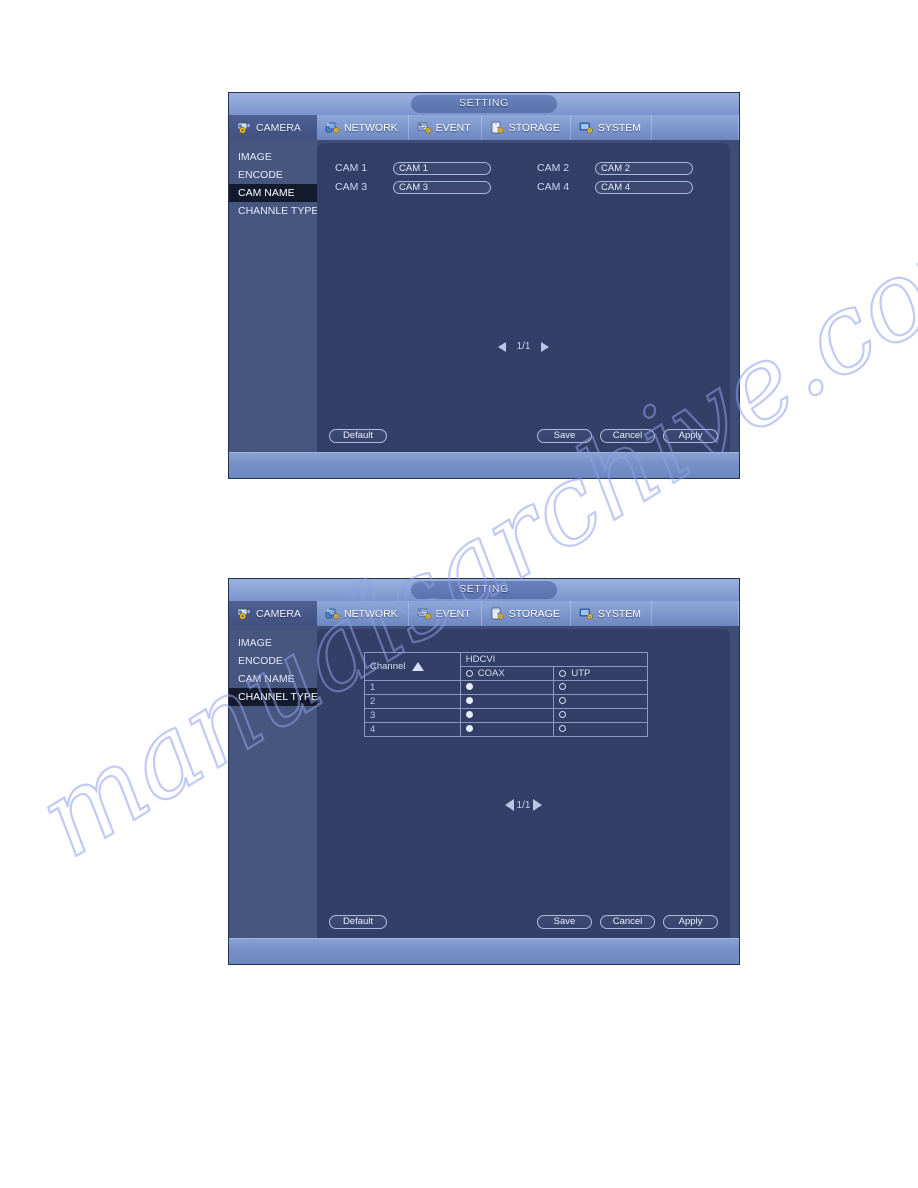  I want to click on channel-number: 4, so click(412, 729).